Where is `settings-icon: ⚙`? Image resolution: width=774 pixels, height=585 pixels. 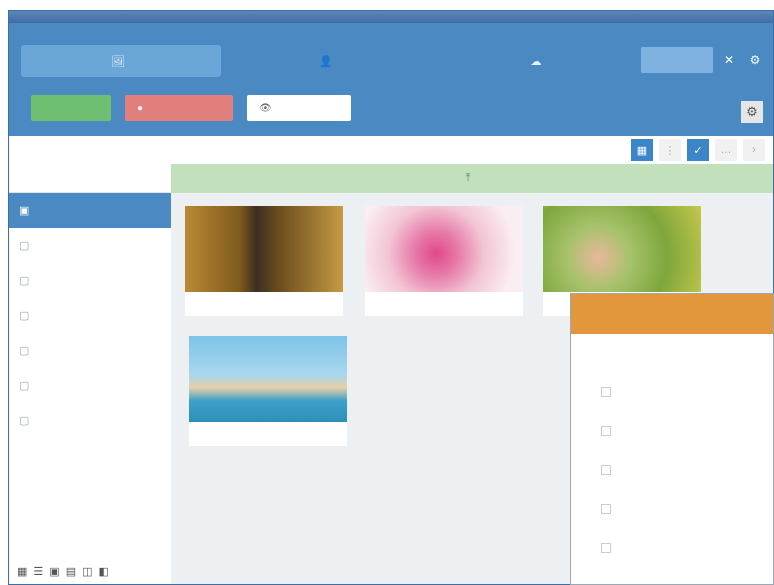
settings-icon: ⚙ is located at coordinates (755, 60).